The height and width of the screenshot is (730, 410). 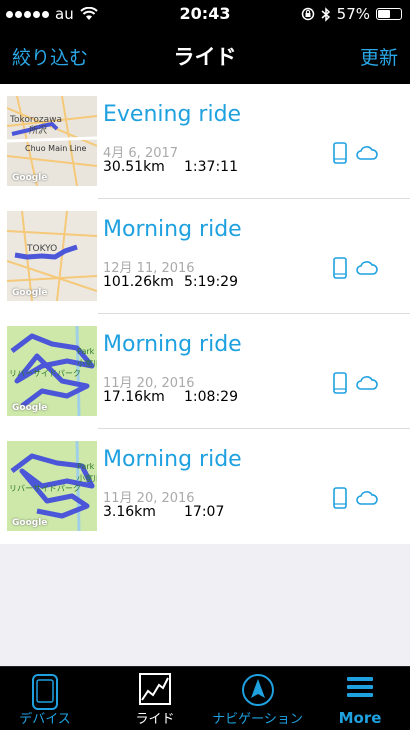 What do you see at coordinates (360, 687) in the screenshot?
I see `menu-icon` at bounding box center [360, 687].